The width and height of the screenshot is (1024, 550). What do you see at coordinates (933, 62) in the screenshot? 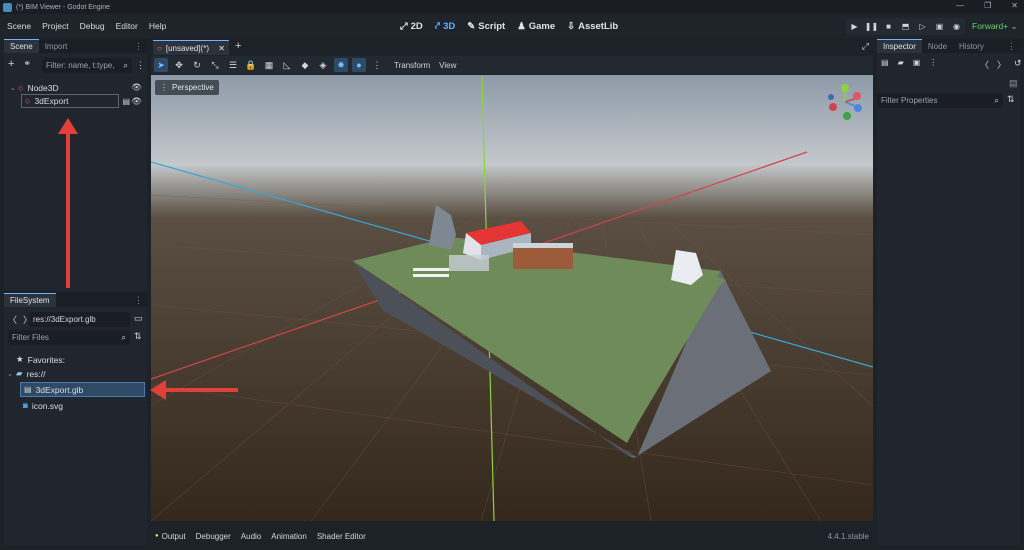
I see `extra-options-icon: ⋮` at bounding box center [933, 62].